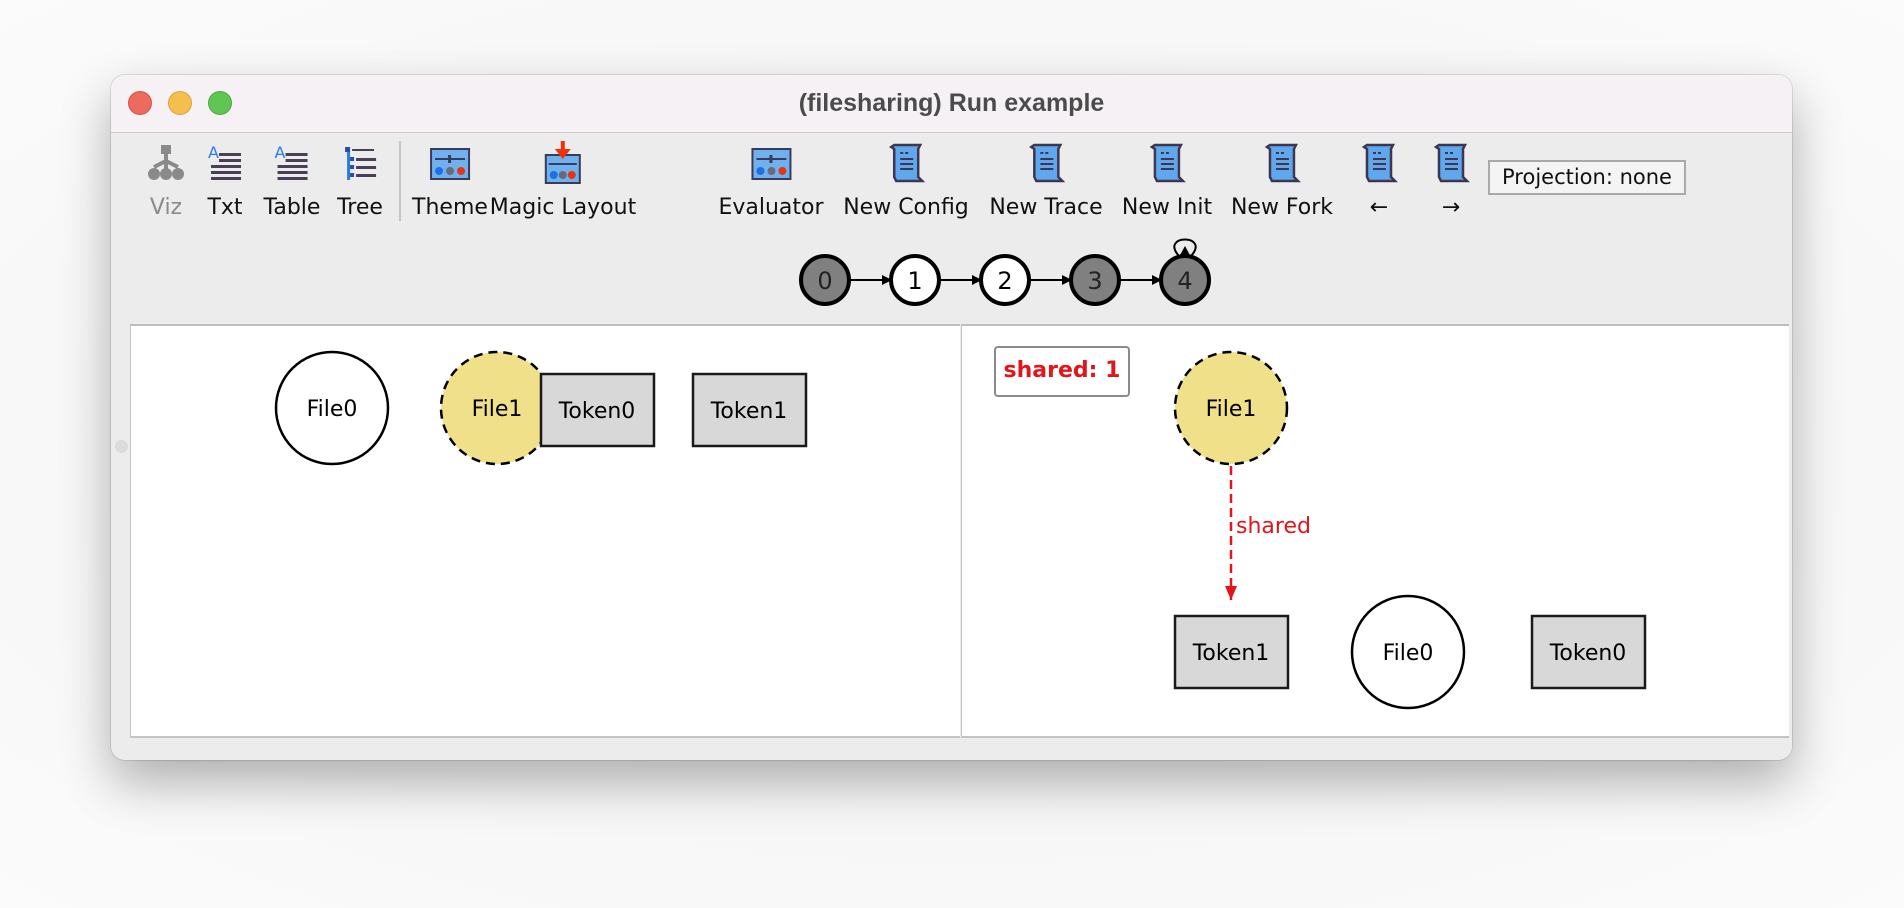 The image size is (1904, 908). What do you see at coordinates (360, 163) in the screenshot?
I see `tree-icon` at bounding box center [360, 163].